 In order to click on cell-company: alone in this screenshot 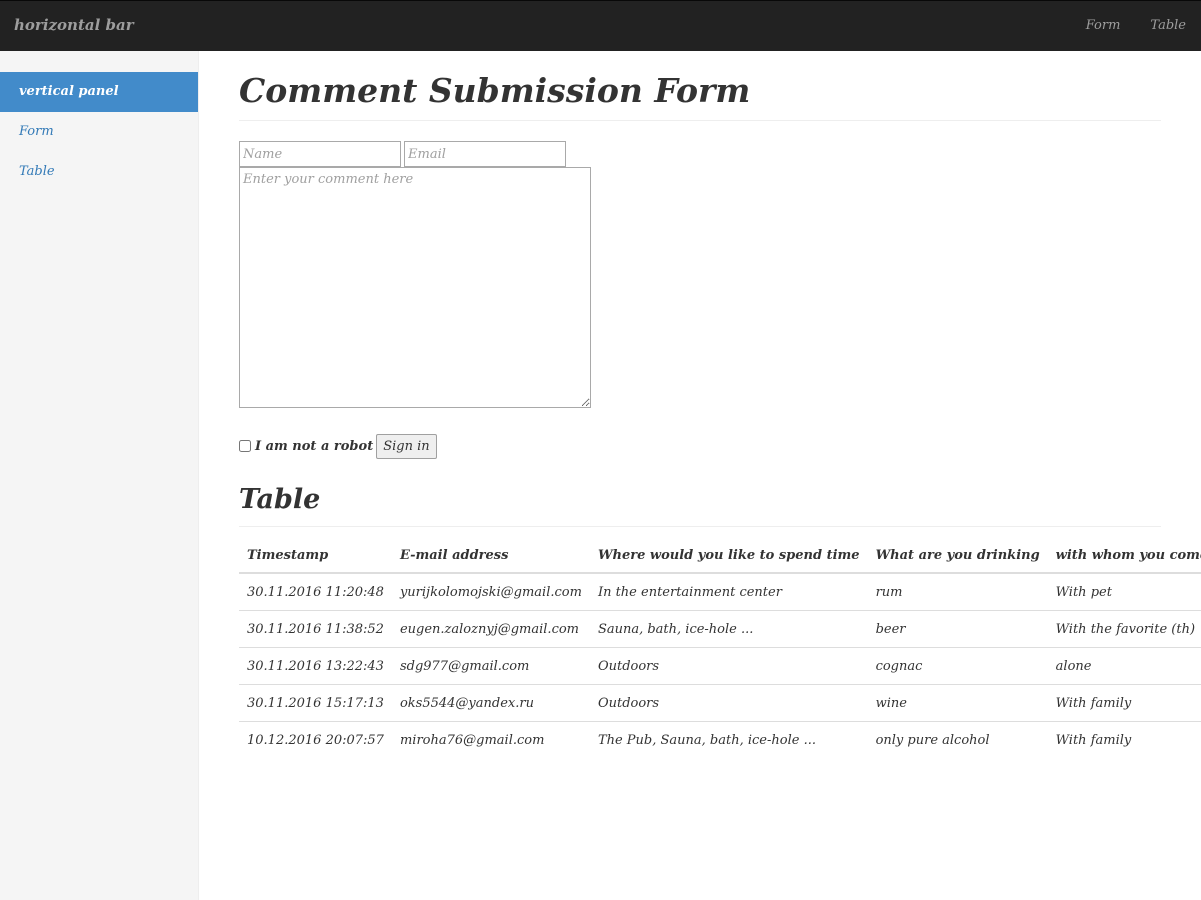, I will do `click(1124, 666)`.